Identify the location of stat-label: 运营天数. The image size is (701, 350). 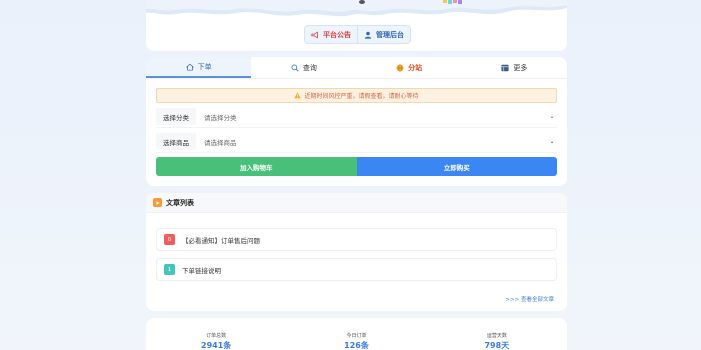
(496, 336).